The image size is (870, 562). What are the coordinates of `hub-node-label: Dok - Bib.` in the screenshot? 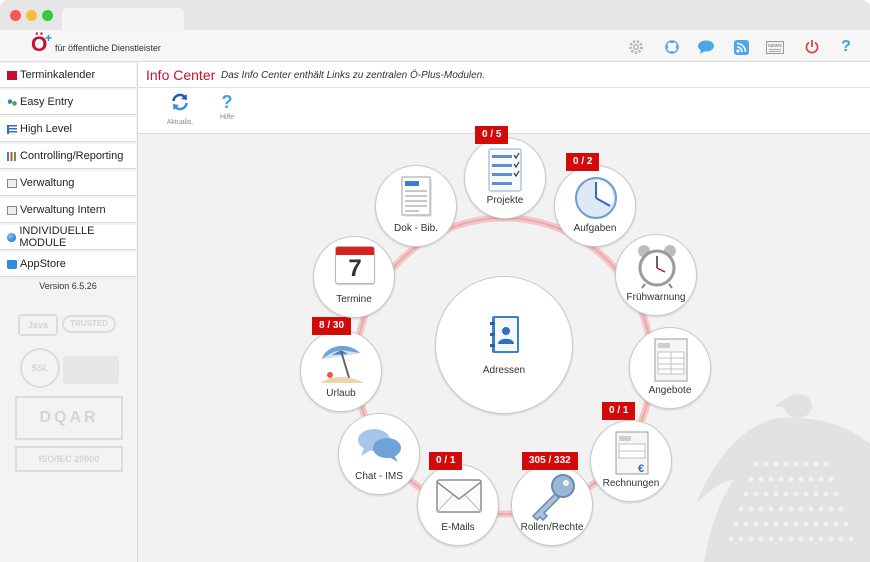 It's located at (416, 228).